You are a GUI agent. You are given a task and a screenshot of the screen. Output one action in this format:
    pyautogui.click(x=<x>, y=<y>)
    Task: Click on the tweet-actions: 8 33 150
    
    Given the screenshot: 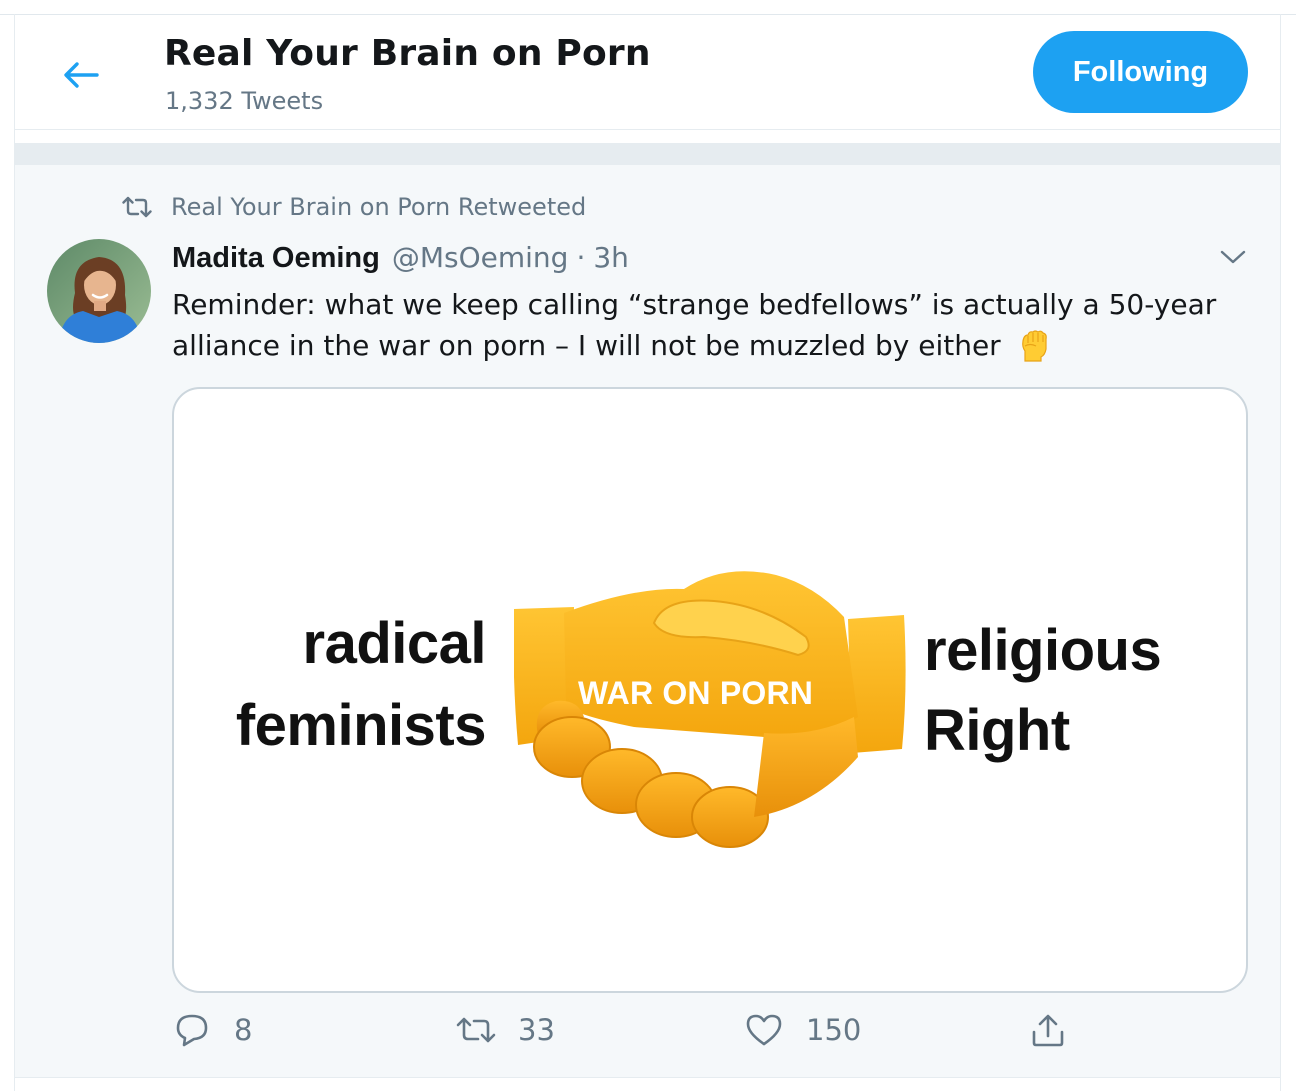 What is the action you would take?
    pyautogui.click(x=702, y=1038)
    